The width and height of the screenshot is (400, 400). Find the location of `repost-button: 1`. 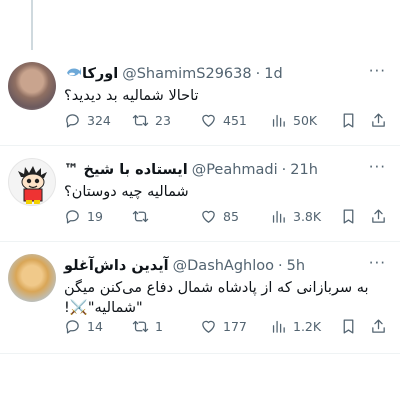

repost-button: 1 is located at coordinates (147, 326).